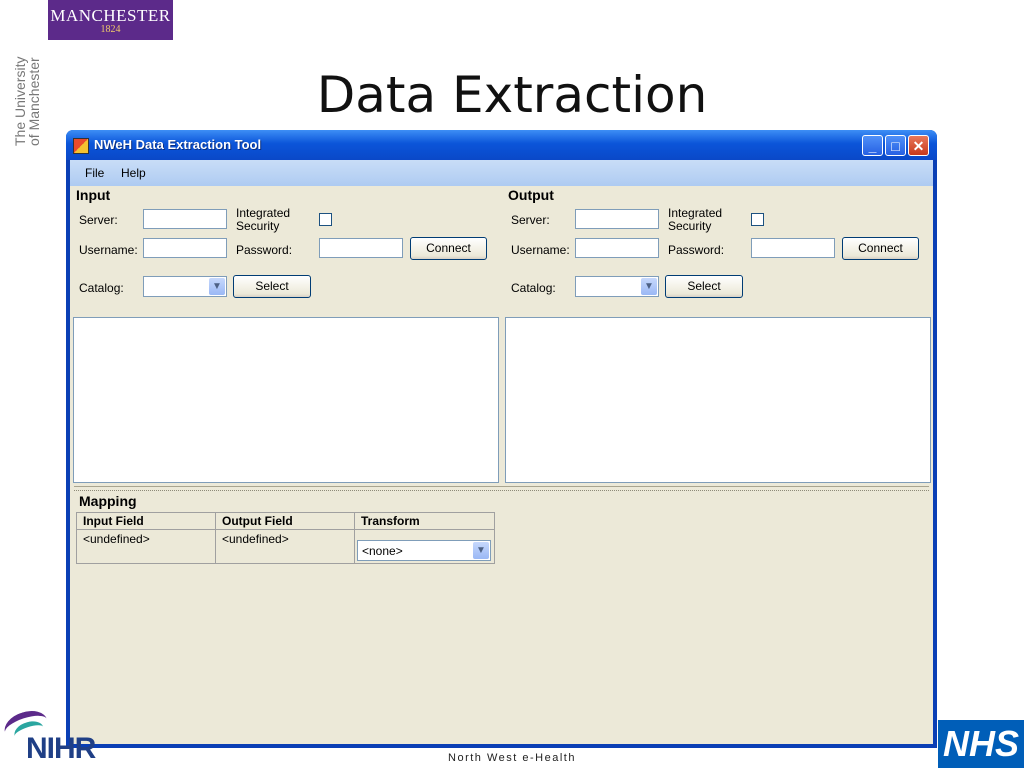 This screenshot has height=768, width=1024. I want to click on input-list-panel, so click(286, 400).